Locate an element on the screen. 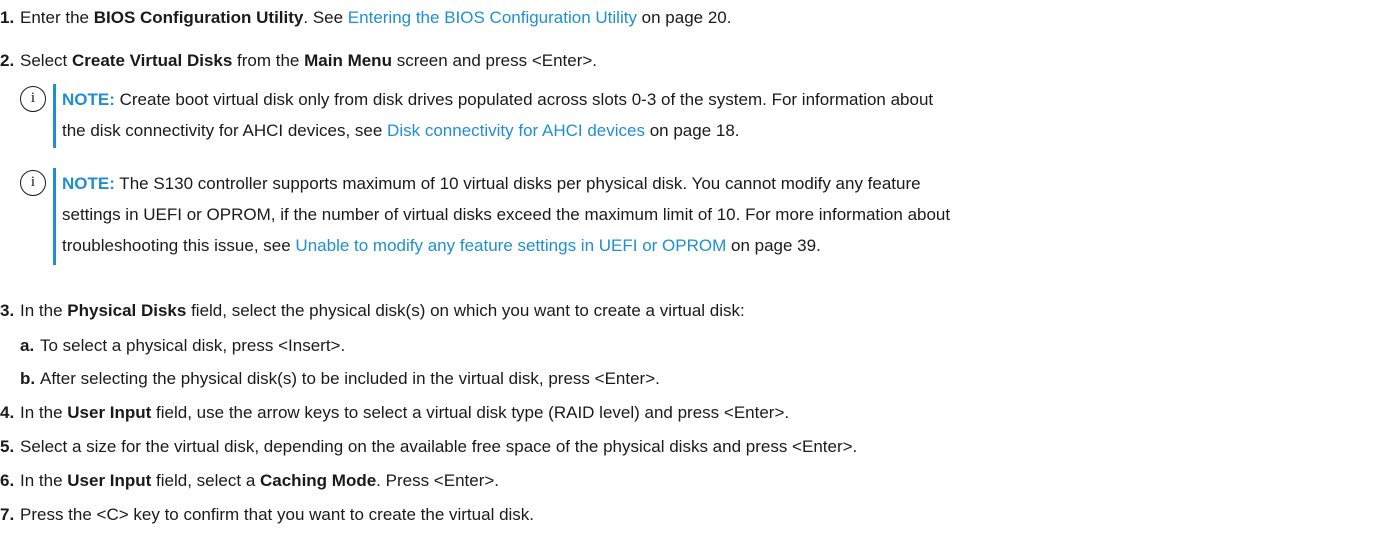 Image resolution: width=1373 pixels, height=538 pixels. step-text-part: screen and press <Enter>. is located at coordinates (494, 60).